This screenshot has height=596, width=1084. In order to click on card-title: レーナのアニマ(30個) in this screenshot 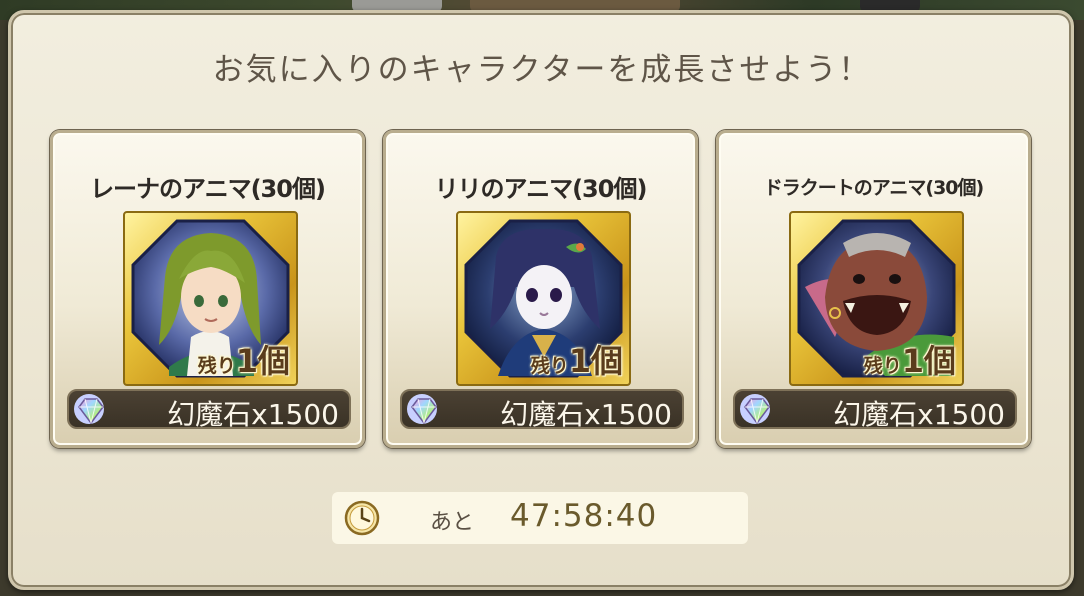, I will do `click(208, 189)`.